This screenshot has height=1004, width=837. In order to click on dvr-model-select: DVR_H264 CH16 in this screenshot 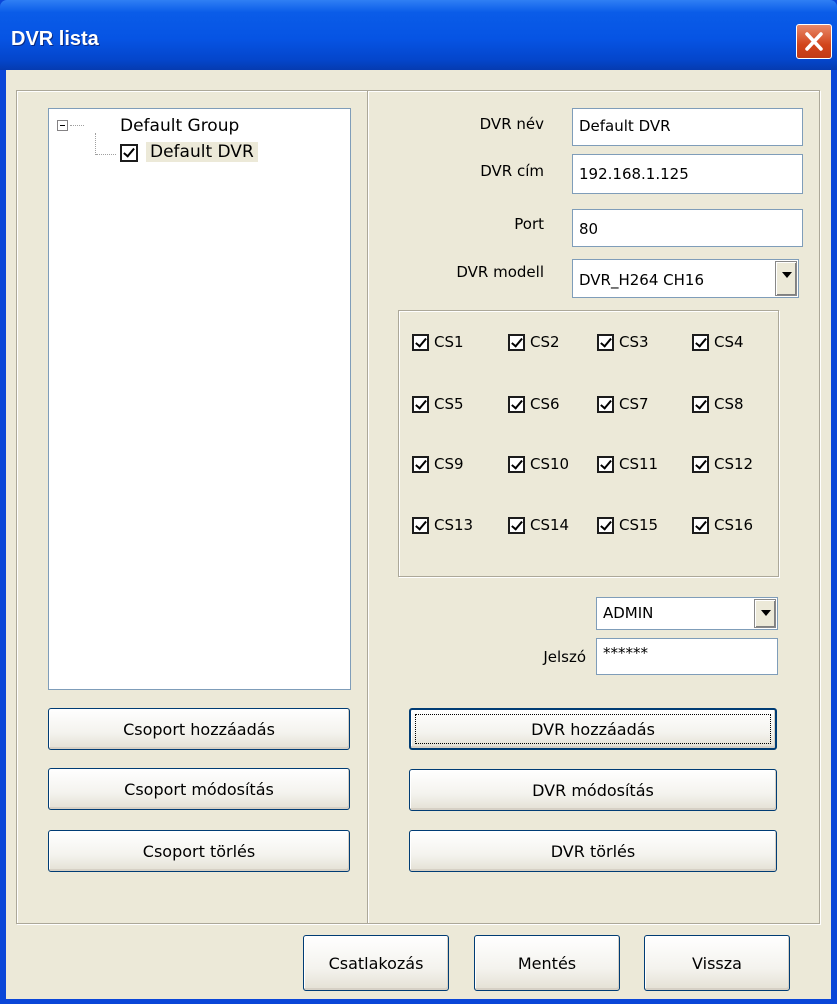, I will do `click(685, 278)`.